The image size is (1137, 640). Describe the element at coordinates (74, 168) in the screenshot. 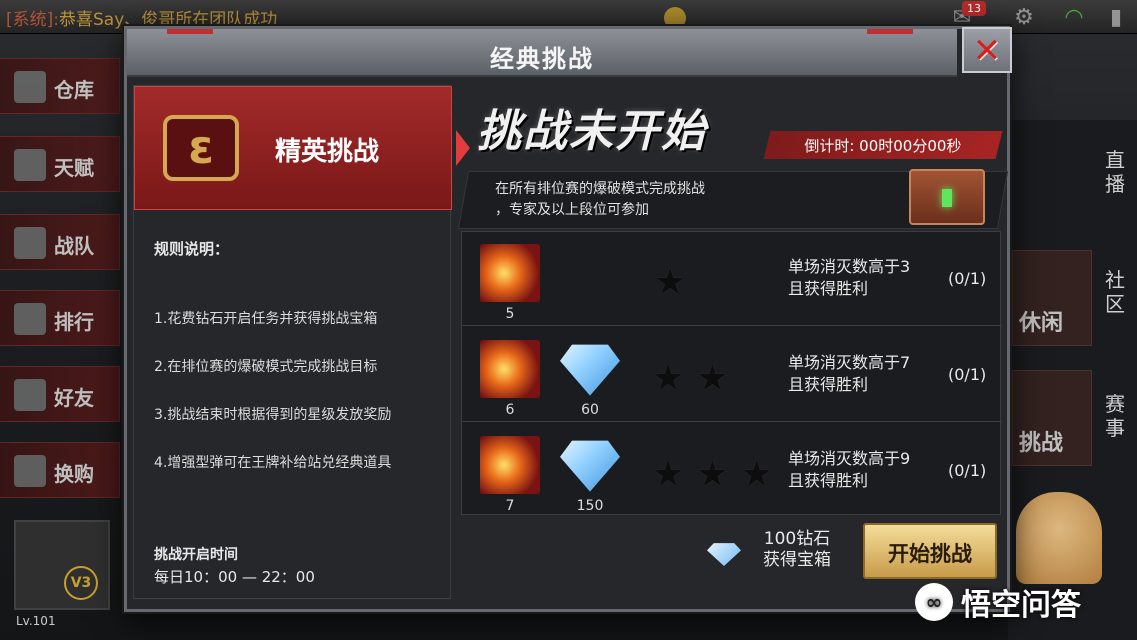

I see `nav-label: 天赋` at that location.